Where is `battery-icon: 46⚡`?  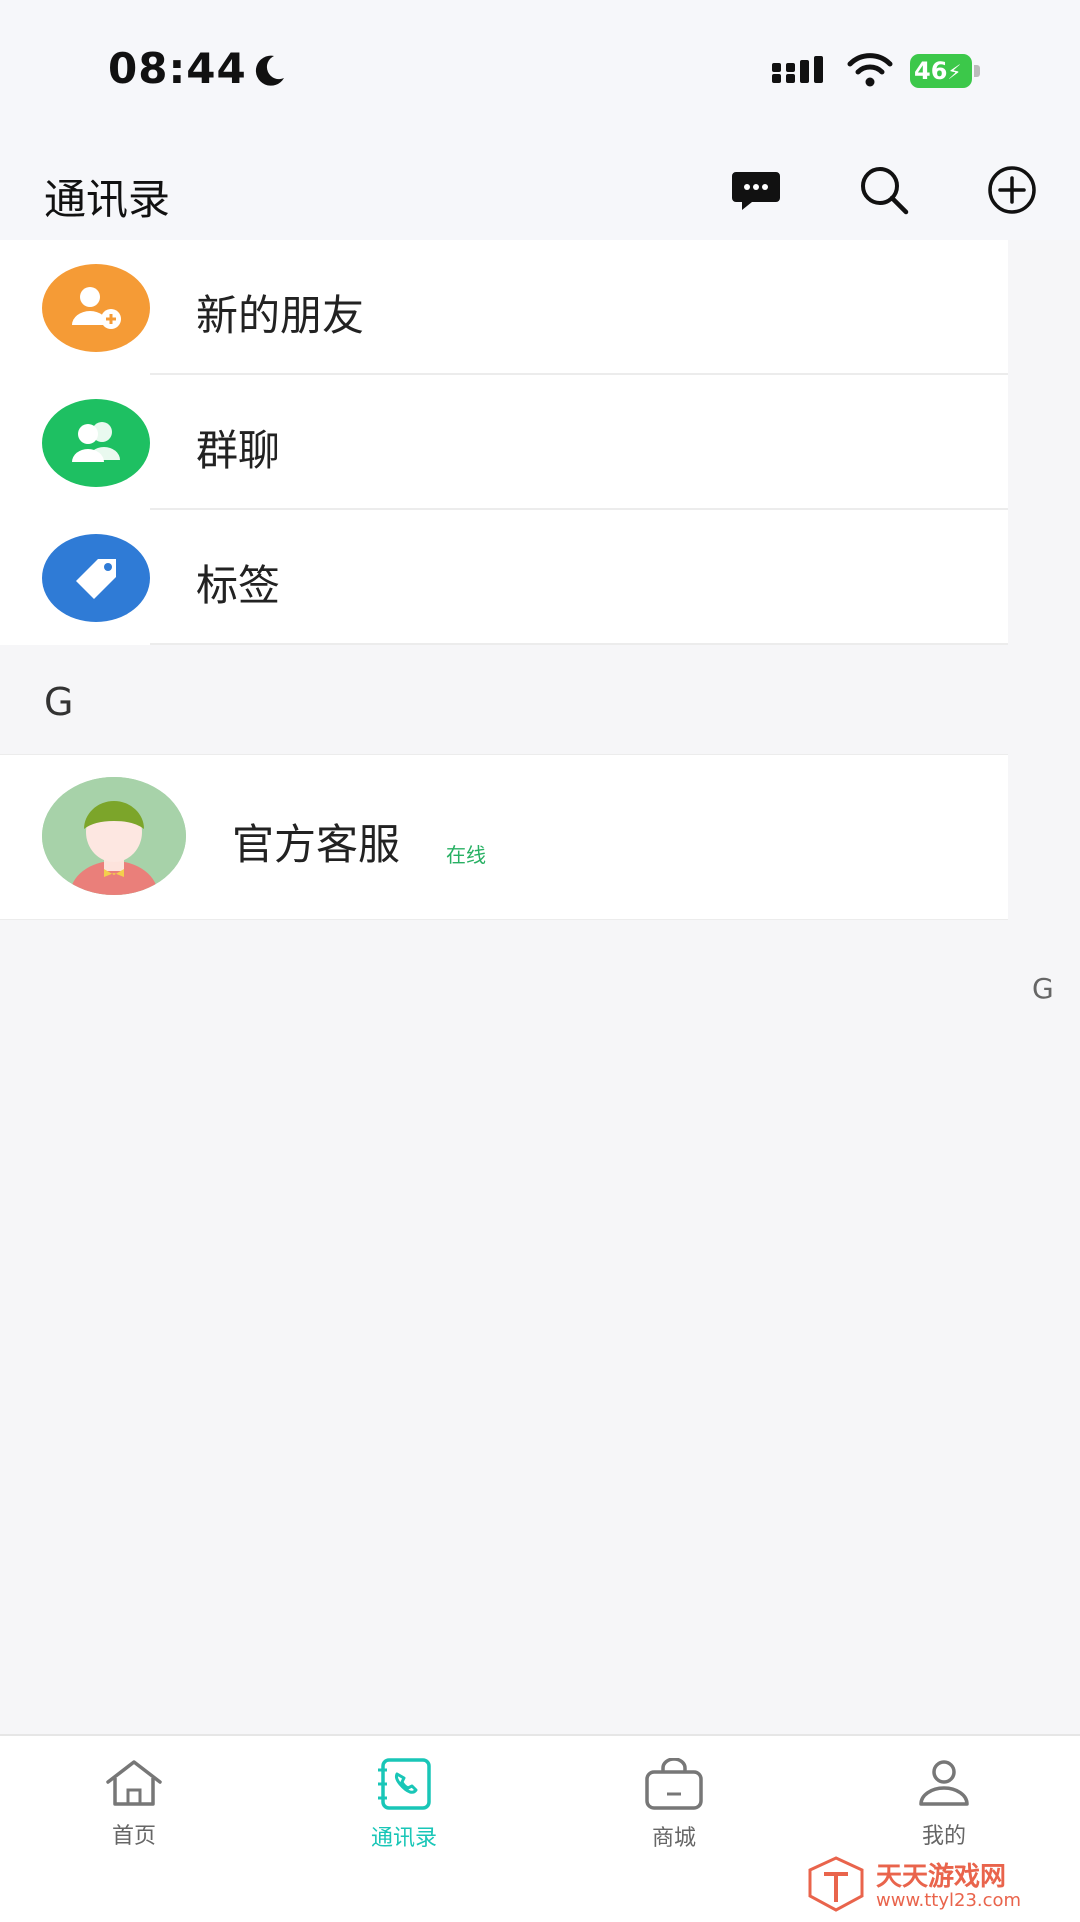 battery-icon: 46⚡ is located at coordinates (946, 71).